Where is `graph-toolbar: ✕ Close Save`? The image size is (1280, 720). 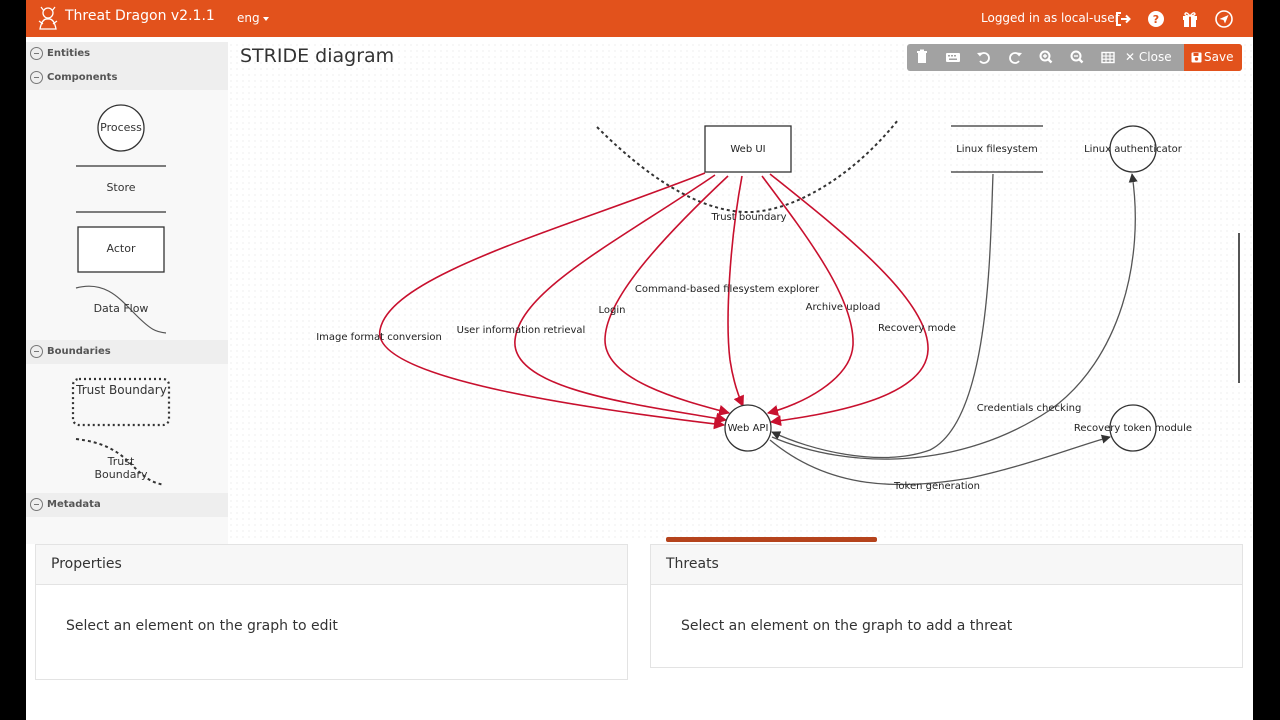
graph-toolbar: ✕ Close Save is located at coordinates (1074, 57).